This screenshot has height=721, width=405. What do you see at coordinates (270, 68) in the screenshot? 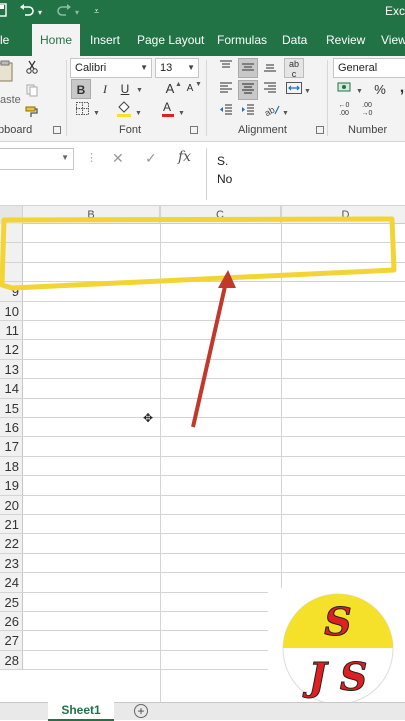
I see `align-bottom-icon` at bounding box center [270, 68].